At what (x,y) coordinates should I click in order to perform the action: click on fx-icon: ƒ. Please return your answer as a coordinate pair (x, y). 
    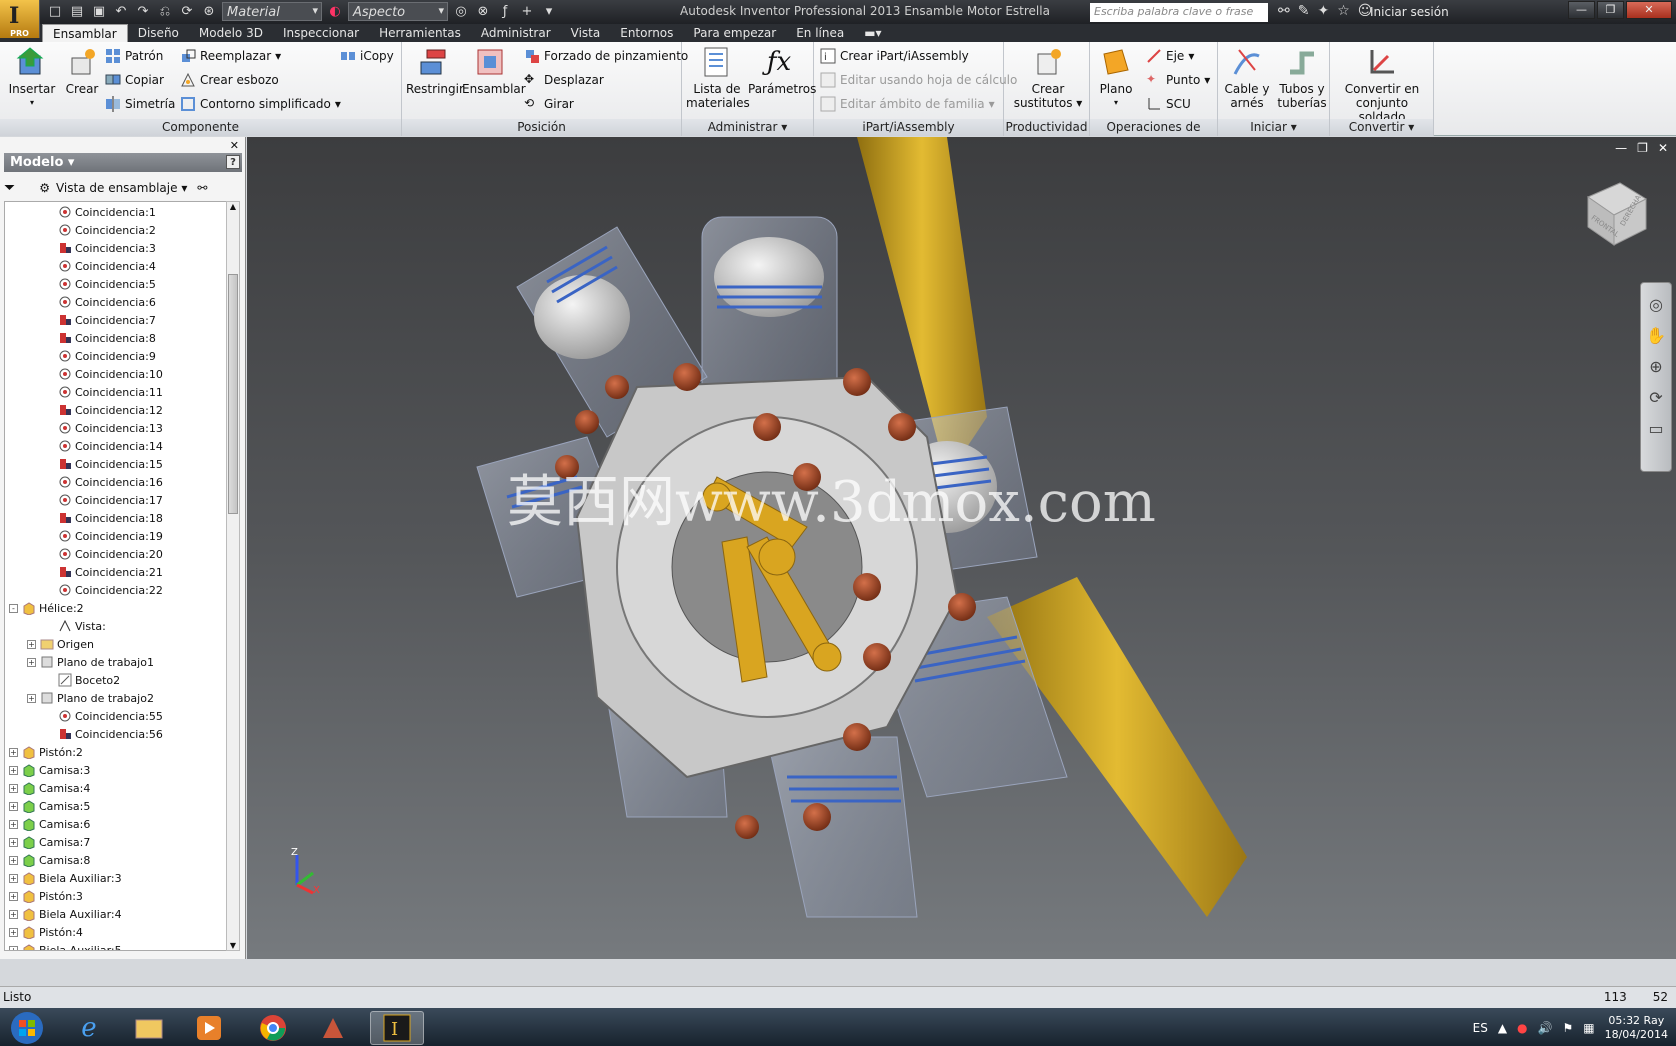
    Looking at the image, I should click on (505, 12).